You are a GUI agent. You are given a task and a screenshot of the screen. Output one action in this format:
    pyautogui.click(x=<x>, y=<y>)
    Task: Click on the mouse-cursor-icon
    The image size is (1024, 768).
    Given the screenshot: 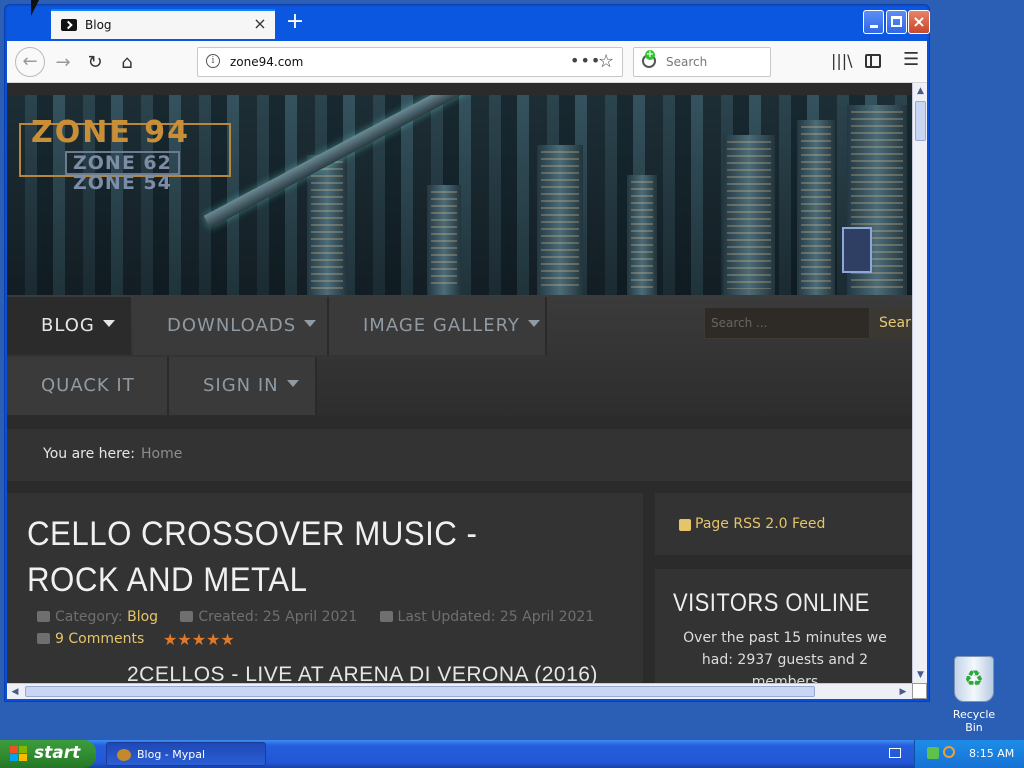 What is the action you would take?
    pyautogui.click(x=35, y=8)
    